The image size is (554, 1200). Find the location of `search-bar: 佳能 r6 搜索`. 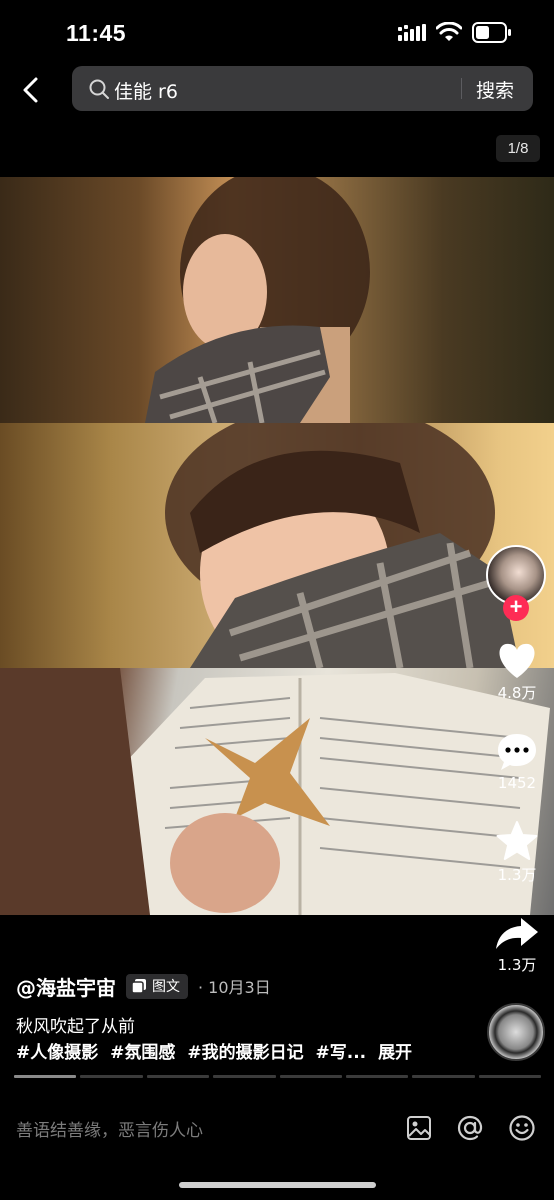

search-bar: 佳能 r6 搜索 is located at coordinates (302, 88).